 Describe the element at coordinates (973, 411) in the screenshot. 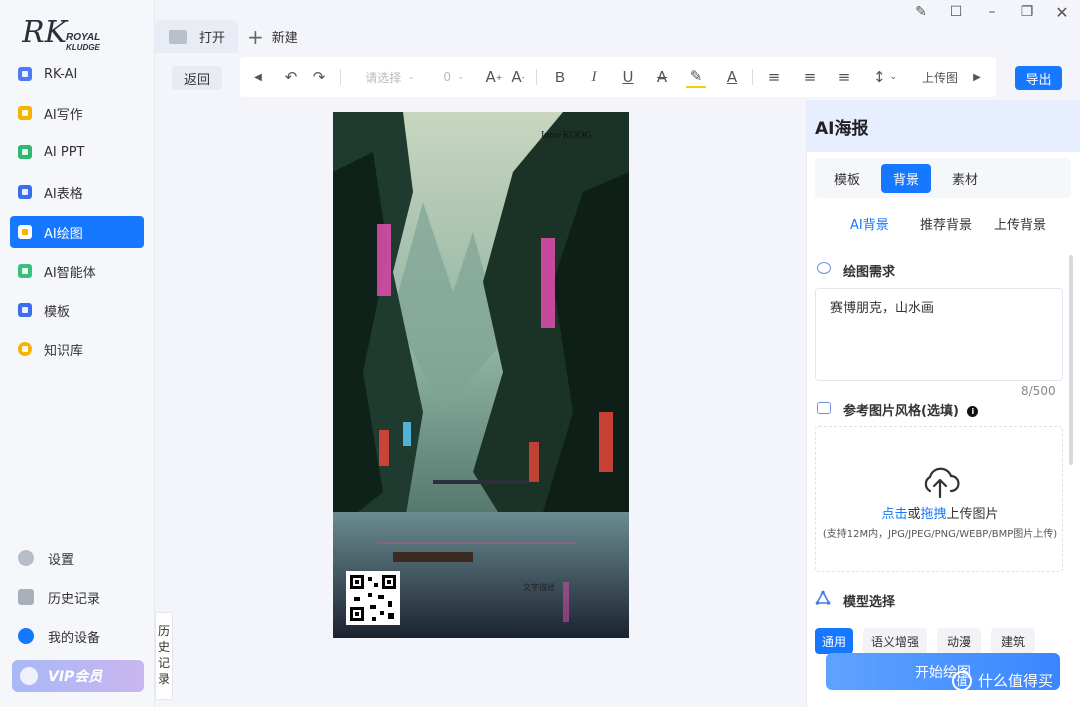

I see `info-icon: i` at that location.